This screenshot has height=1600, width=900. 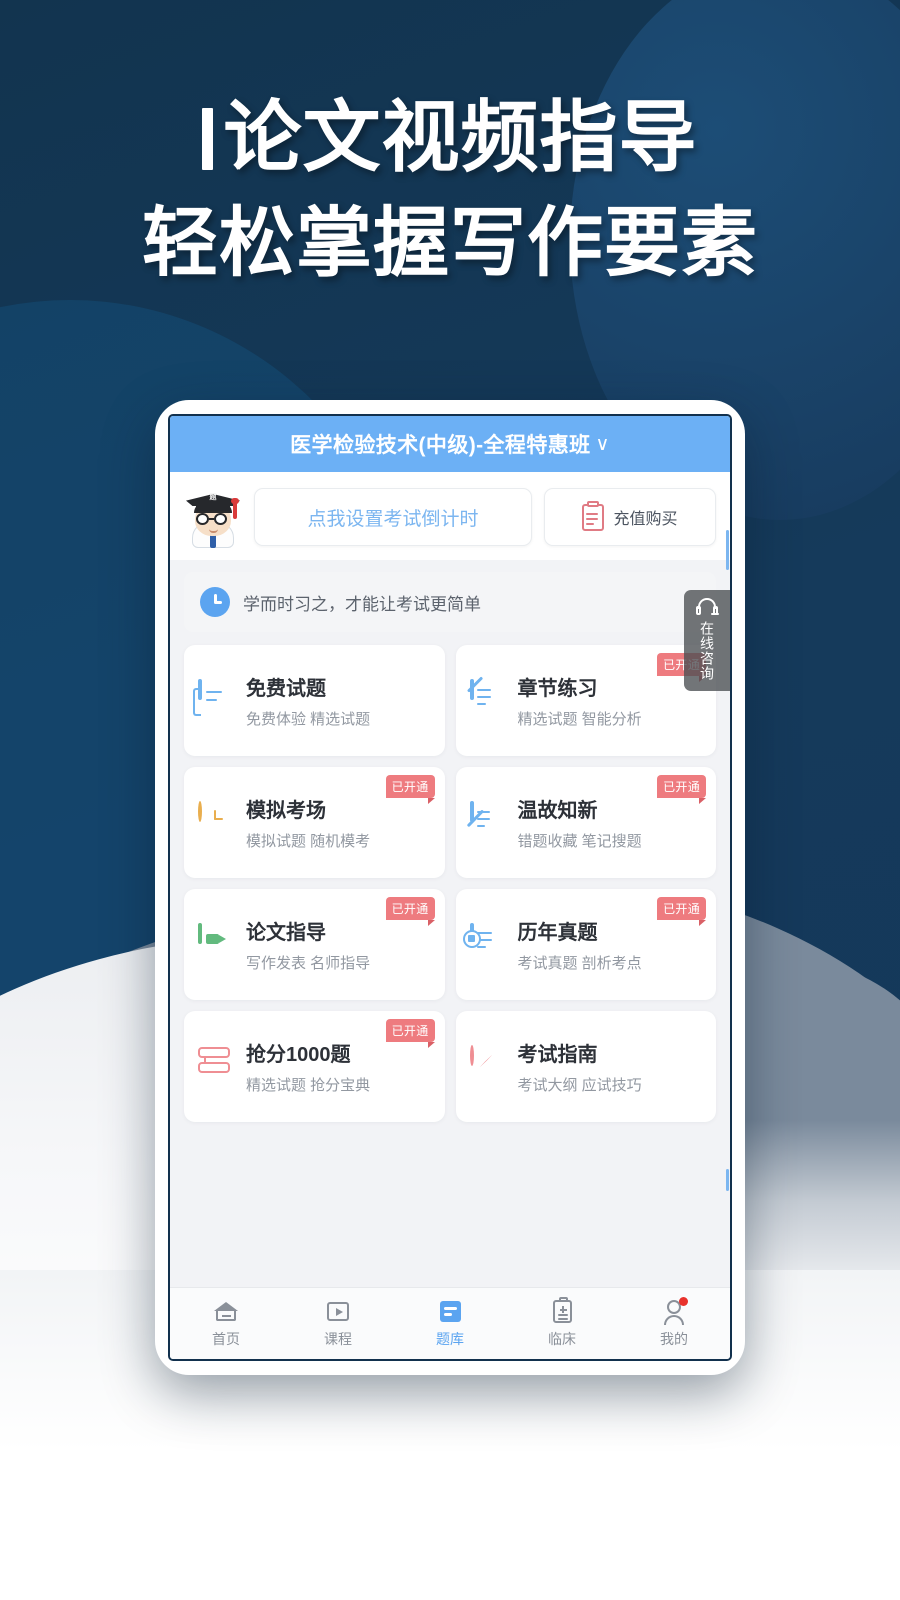 What do you see at coordinates (579, 963) in the screenshot?
I see `card-subtitle: 考试真题 剖析考点` at bounding box center [579, 963].